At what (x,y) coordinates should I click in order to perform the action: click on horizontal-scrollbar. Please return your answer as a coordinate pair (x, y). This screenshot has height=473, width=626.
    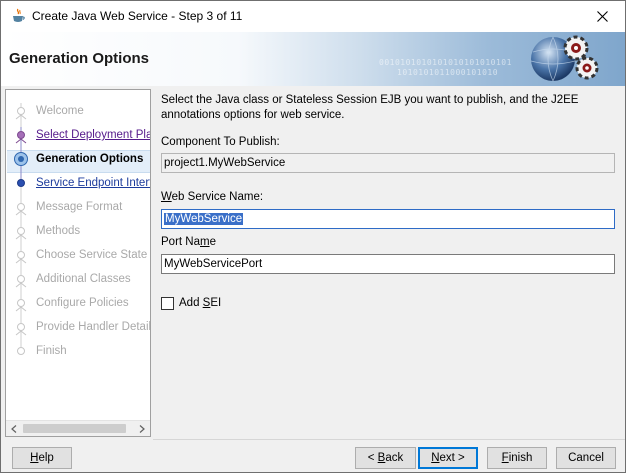
    Looking at the image, I should click on (78, 428).